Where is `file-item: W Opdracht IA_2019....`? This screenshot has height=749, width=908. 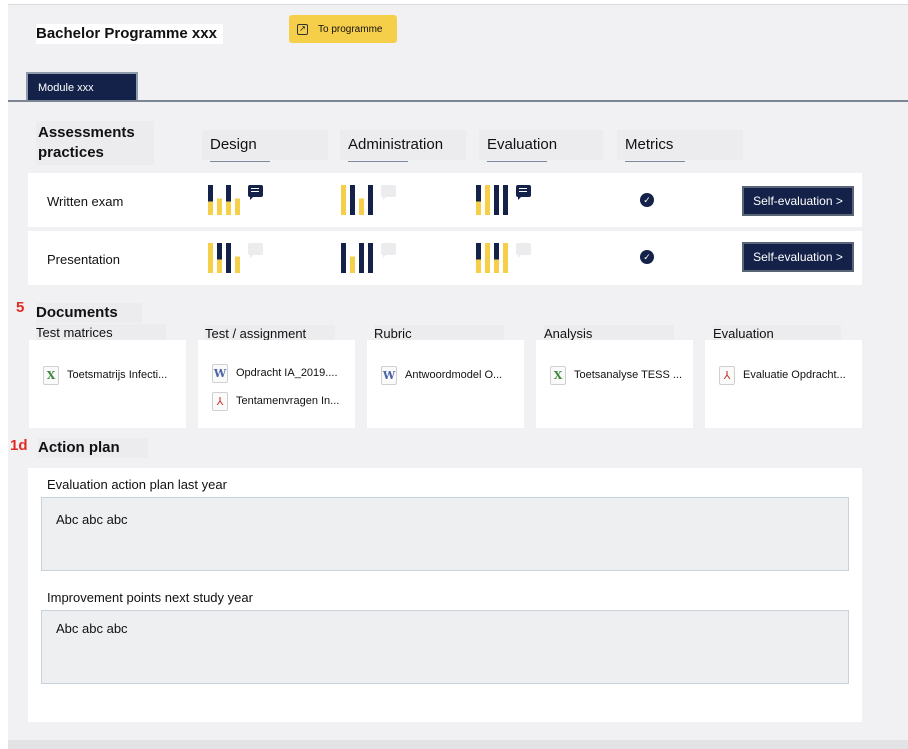
file-item: W Opdracht IA_2019.... is located at coordinates (283, 373).